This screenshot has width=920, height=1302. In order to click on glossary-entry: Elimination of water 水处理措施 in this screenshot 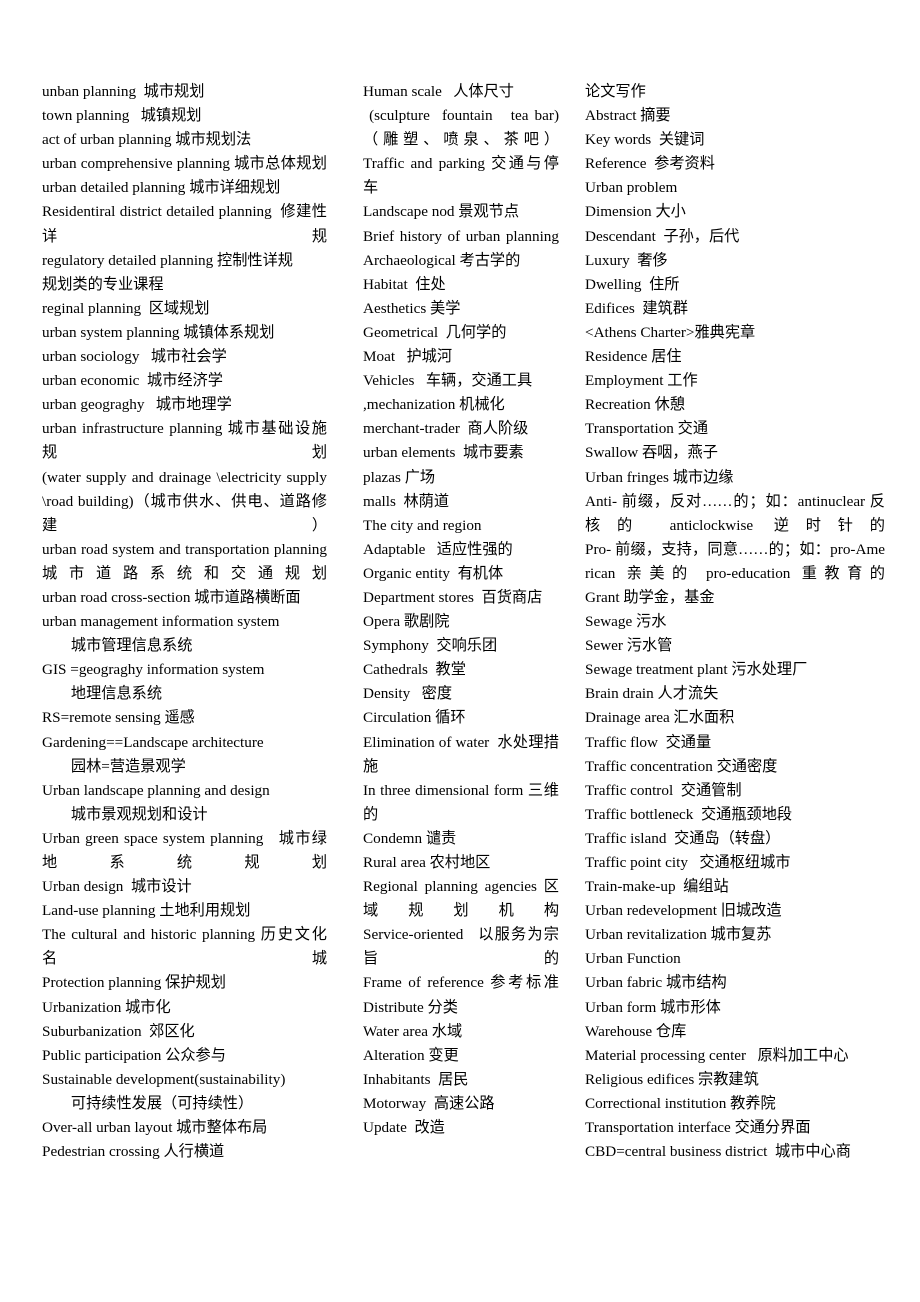, I will do `click(461, 754)`.